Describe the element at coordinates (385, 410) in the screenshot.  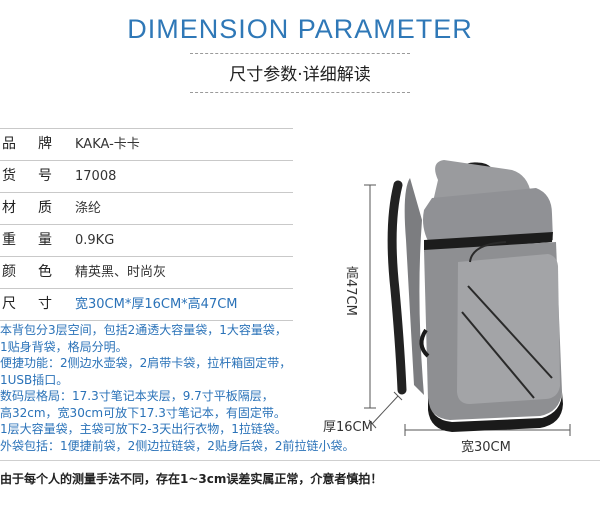
I see `depth-dimension-line` at that location.